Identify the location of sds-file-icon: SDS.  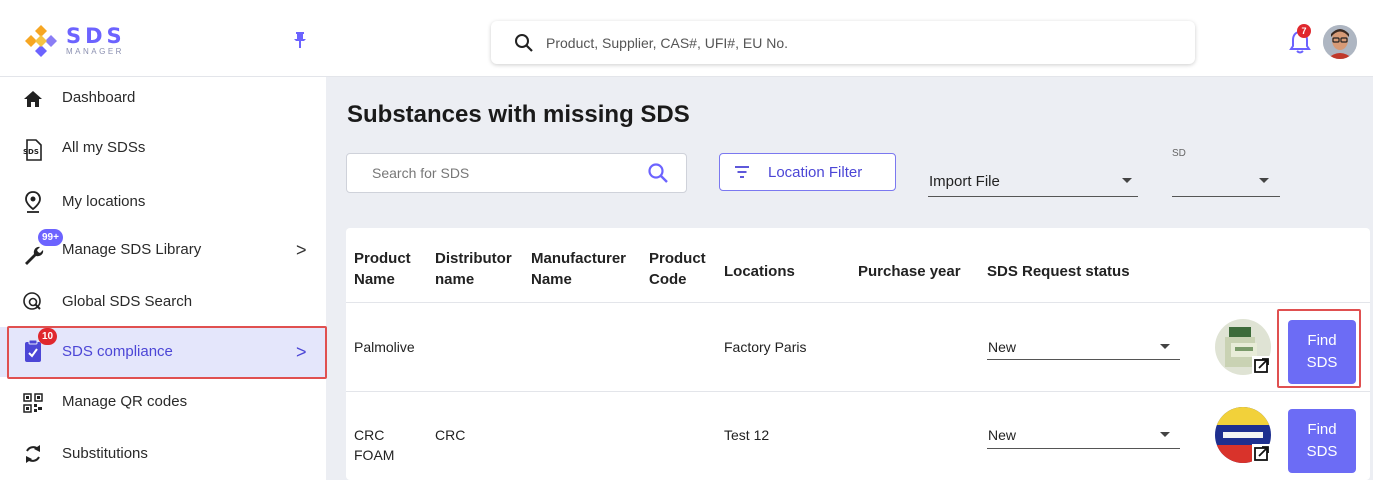
(33, 150).